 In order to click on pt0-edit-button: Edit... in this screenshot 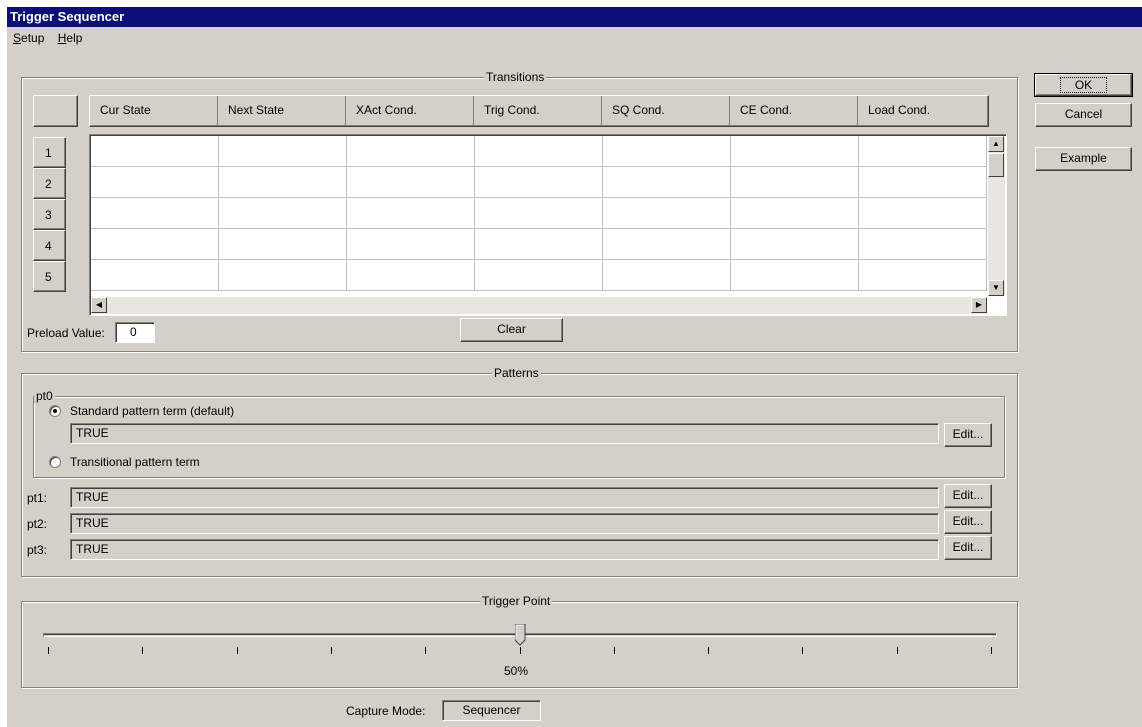, I will do `click(968, 435)`.